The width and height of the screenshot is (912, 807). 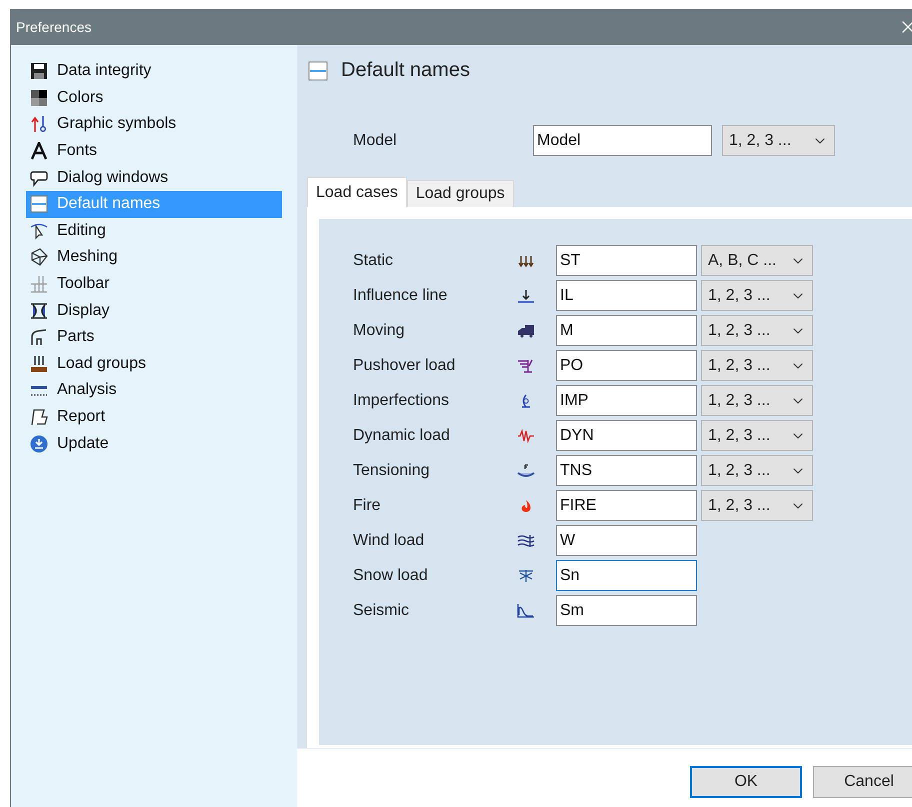 What do you see at coordinates (154, 337) in the screenshot?
I see `sidebar-item: Parts` at bounding box center [154, 337].